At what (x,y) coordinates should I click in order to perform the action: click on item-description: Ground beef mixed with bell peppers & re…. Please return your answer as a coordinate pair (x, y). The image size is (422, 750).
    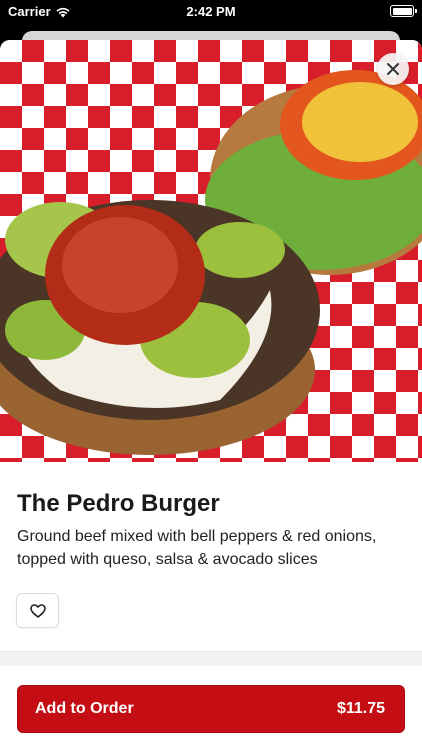
    Looking at the image, I should click on (197, 548).